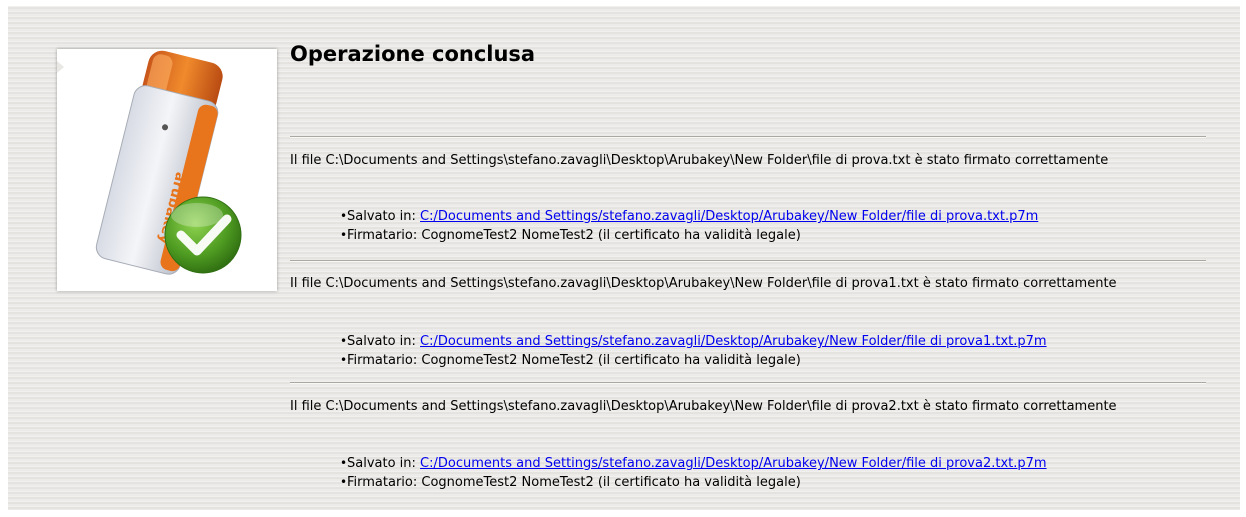 Image resolution: width=1246 pixels, height=517 pixels. What do you see at coordinates (60, 67) in the screenshot?
I see `image-notch` at bounding box center [60, 67].